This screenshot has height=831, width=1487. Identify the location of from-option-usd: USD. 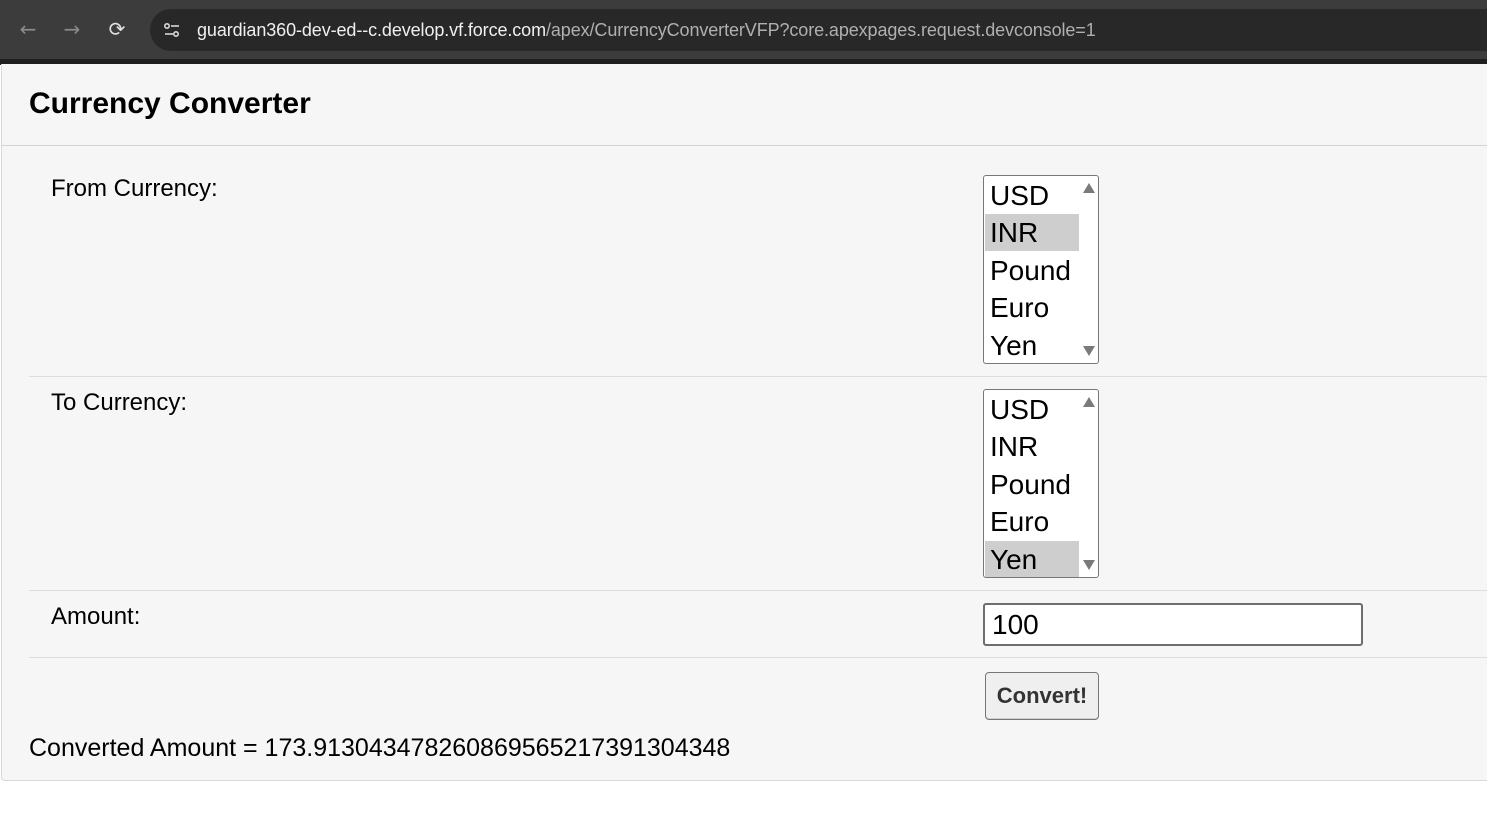
(1032, 195).